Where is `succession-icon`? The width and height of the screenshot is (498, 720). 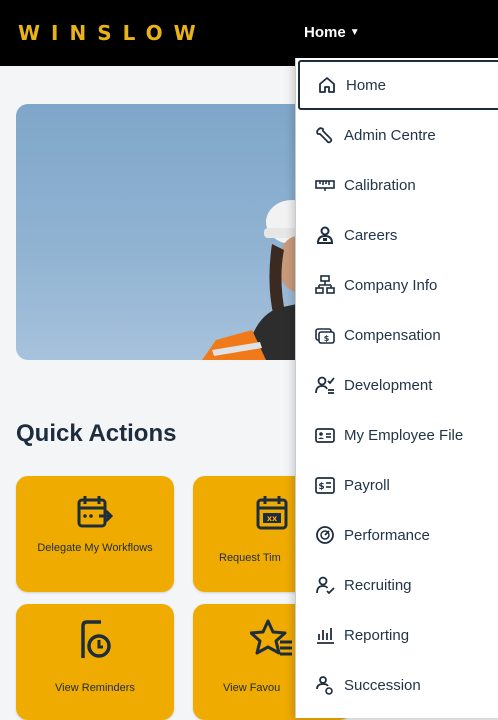 succession-icon is located at coordinates (325, 685).